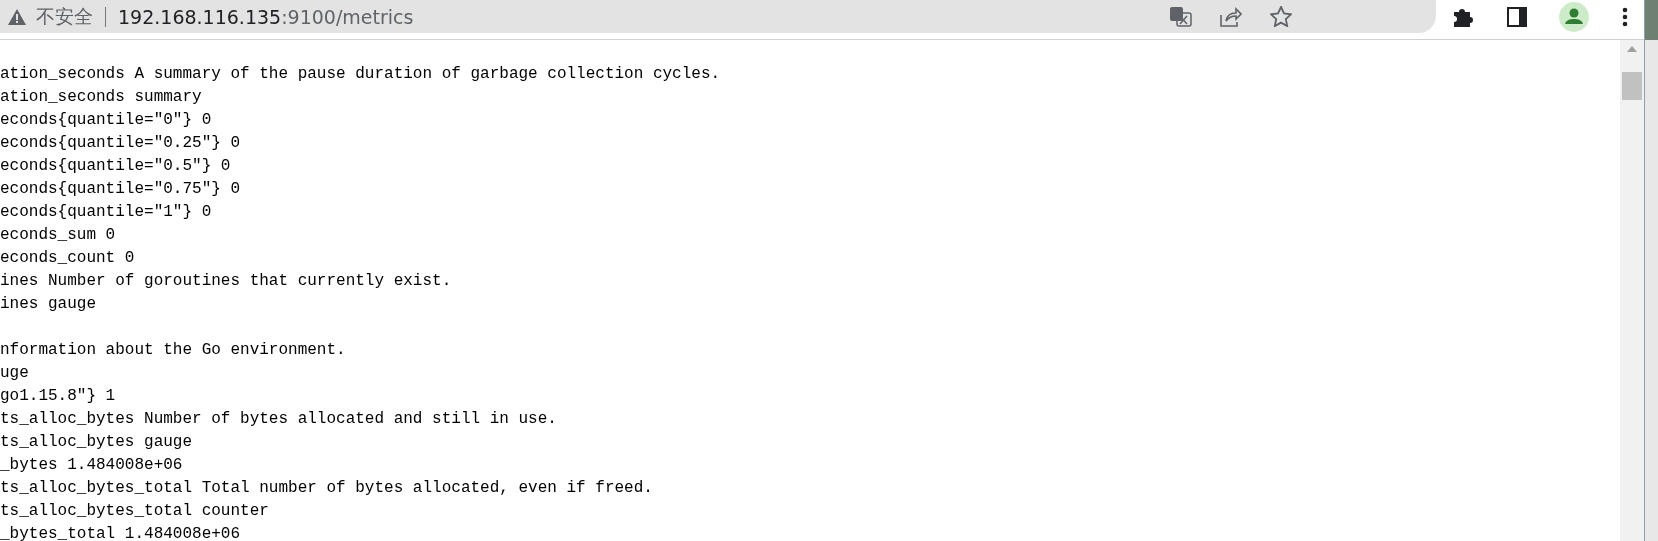 Image resolution: width=1658 pixels, height=541 pixels. What do you see at coordinates (15, 373) in the screenshot?
I see `metrics-line: uge` at bounding box center [15, 373].